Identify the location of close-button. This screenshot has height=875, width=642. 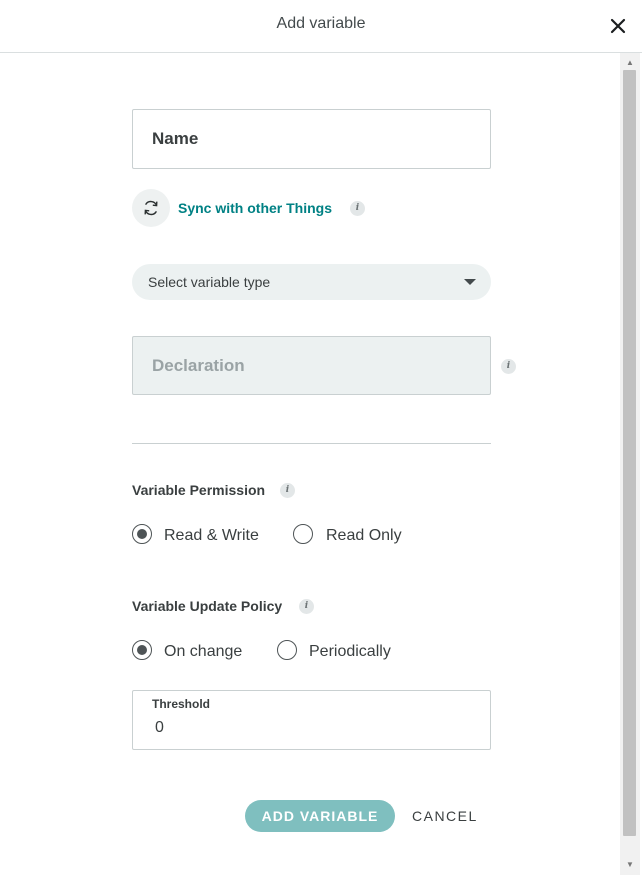
(618, 26).